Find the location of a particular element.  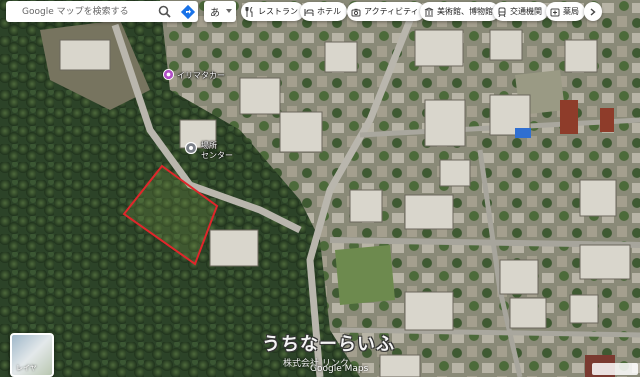

poi-label: センター is located at coordinates (217, 155).